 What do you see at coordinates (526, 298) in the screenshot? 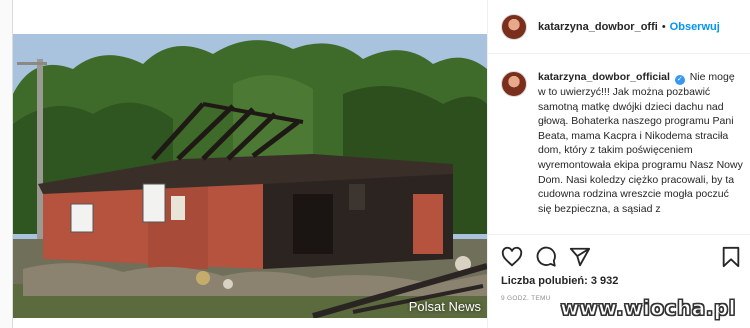
I see `post-timestamp: 9 GODZ. TEMU` at bounding box center [526, 298].